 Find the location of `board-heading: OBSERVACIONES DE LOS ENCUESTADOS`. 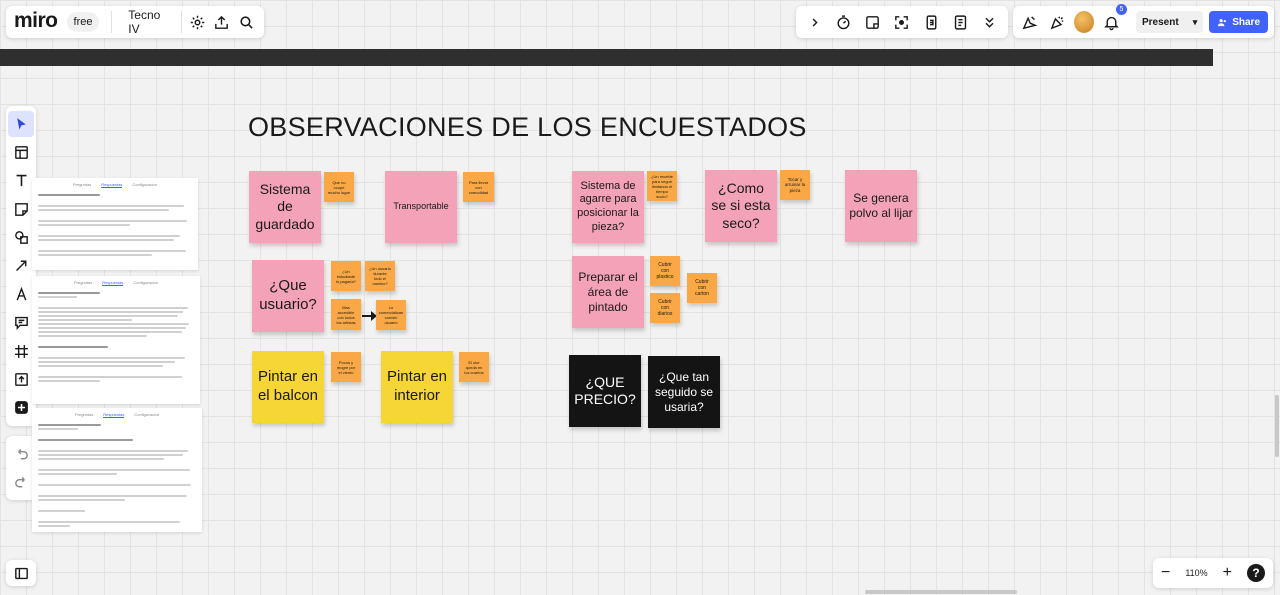

board-heading: OBSERVACIONES DE LOS ENCUESTADOS is located at coordinates (527, 127).